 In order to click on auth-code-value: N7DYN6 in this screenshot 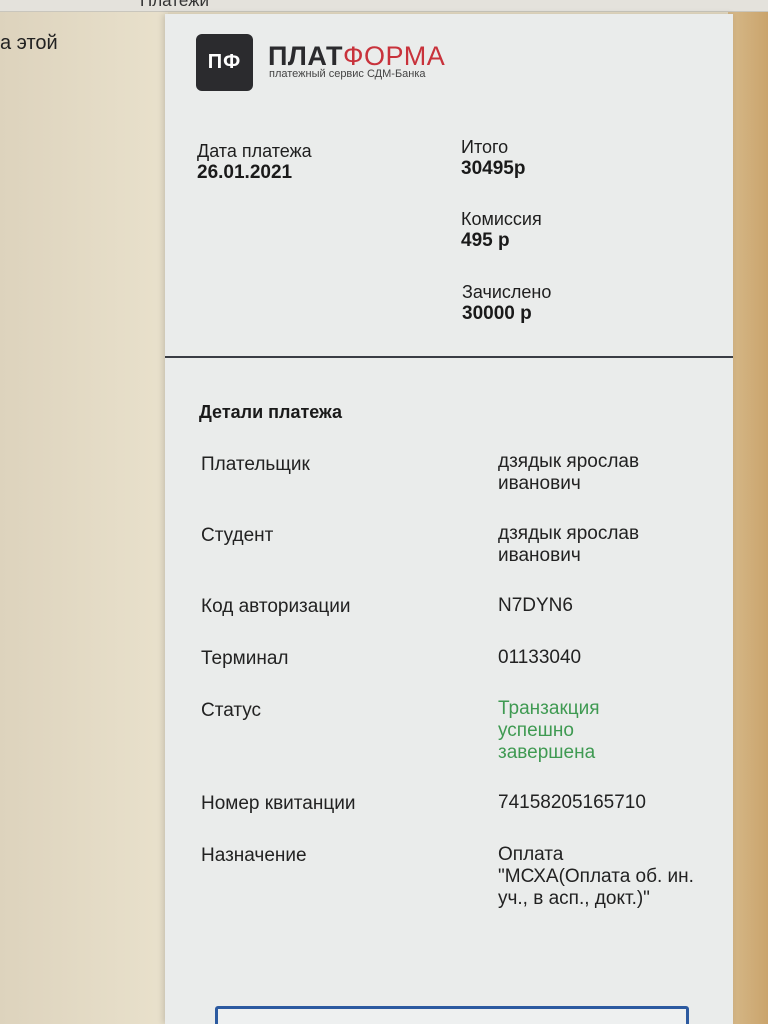, I will do `click(535, 605)`.